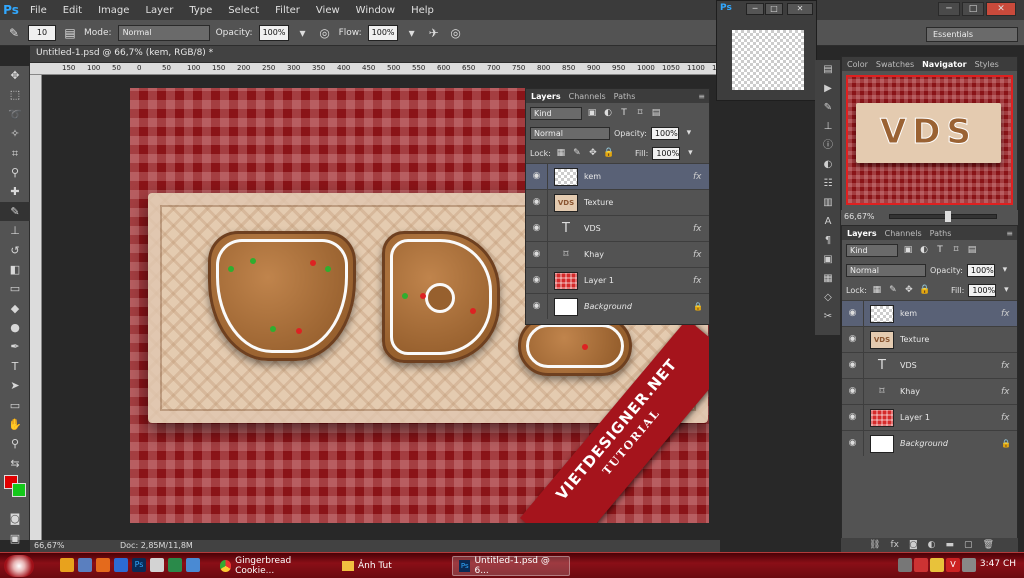 The image size is (1024, 578). What do you see at coordinates (640, 113) in the screenshot?
I see `filter-shape-icon: ⌑` at bounding box center [640, 113].